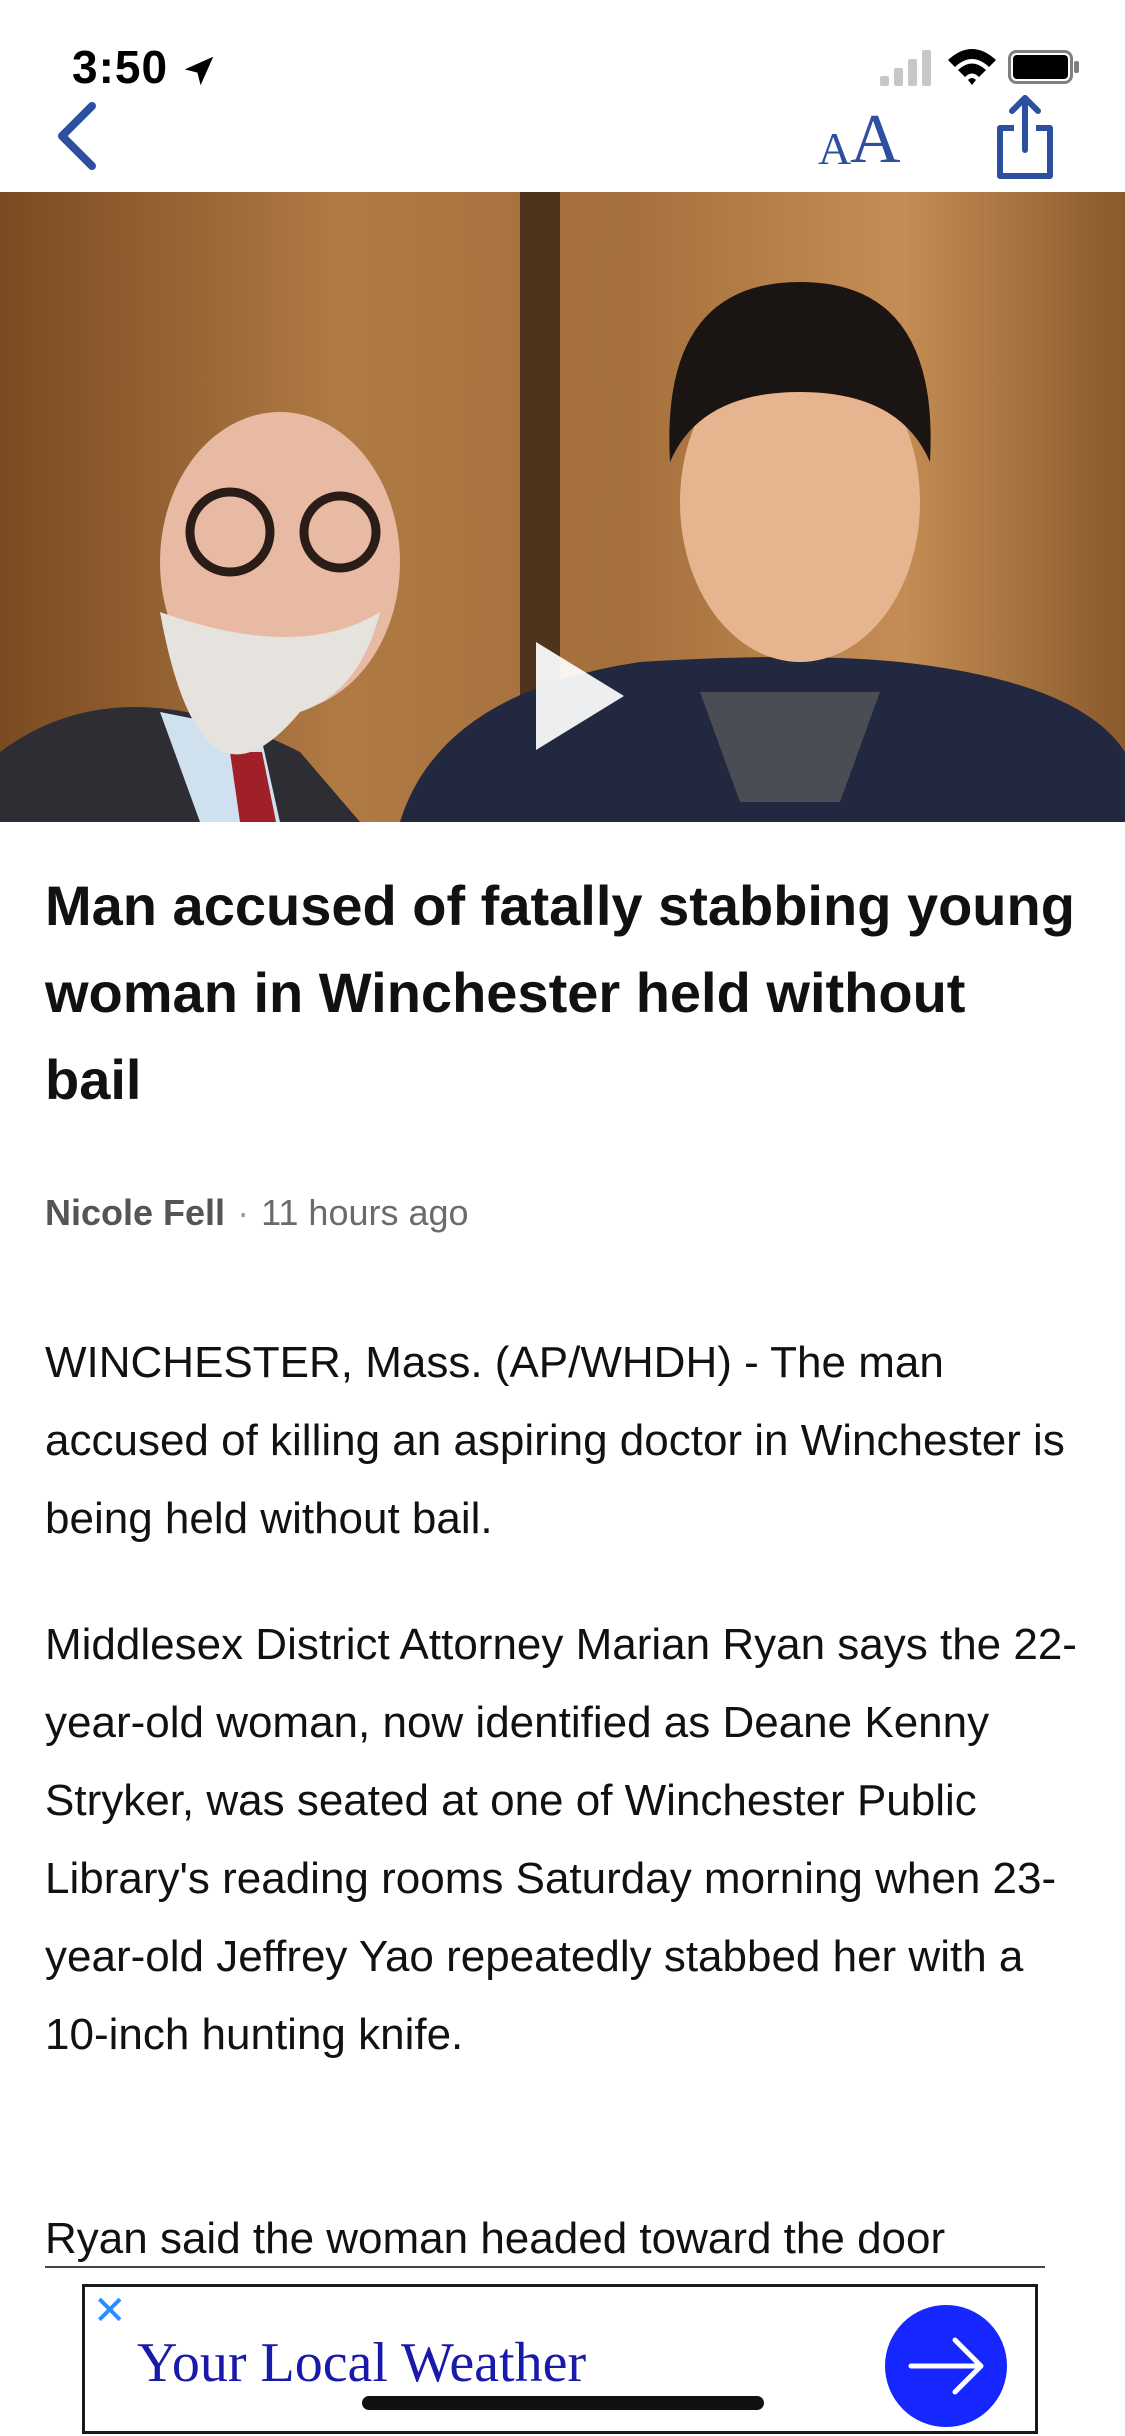  Describe the element at coordinates (110, 2311) in the screenshot. I see `ad-close-icon: ✕` at that location.